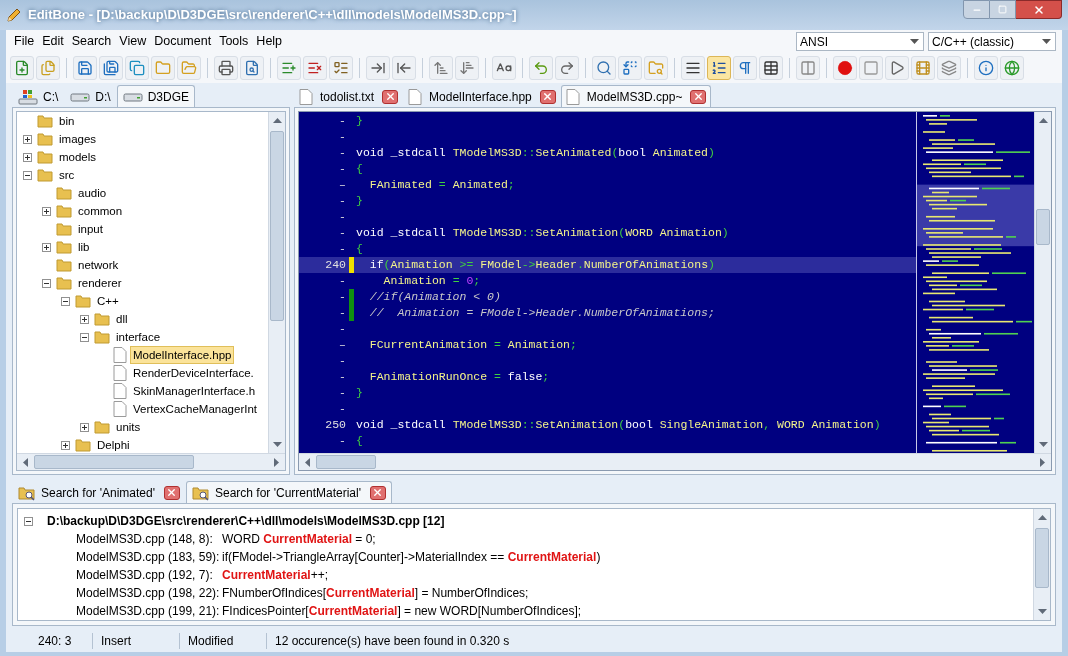  Describe the element at coordinates (128, 427) in the screenshot. I see `tree-item: units` at that location.